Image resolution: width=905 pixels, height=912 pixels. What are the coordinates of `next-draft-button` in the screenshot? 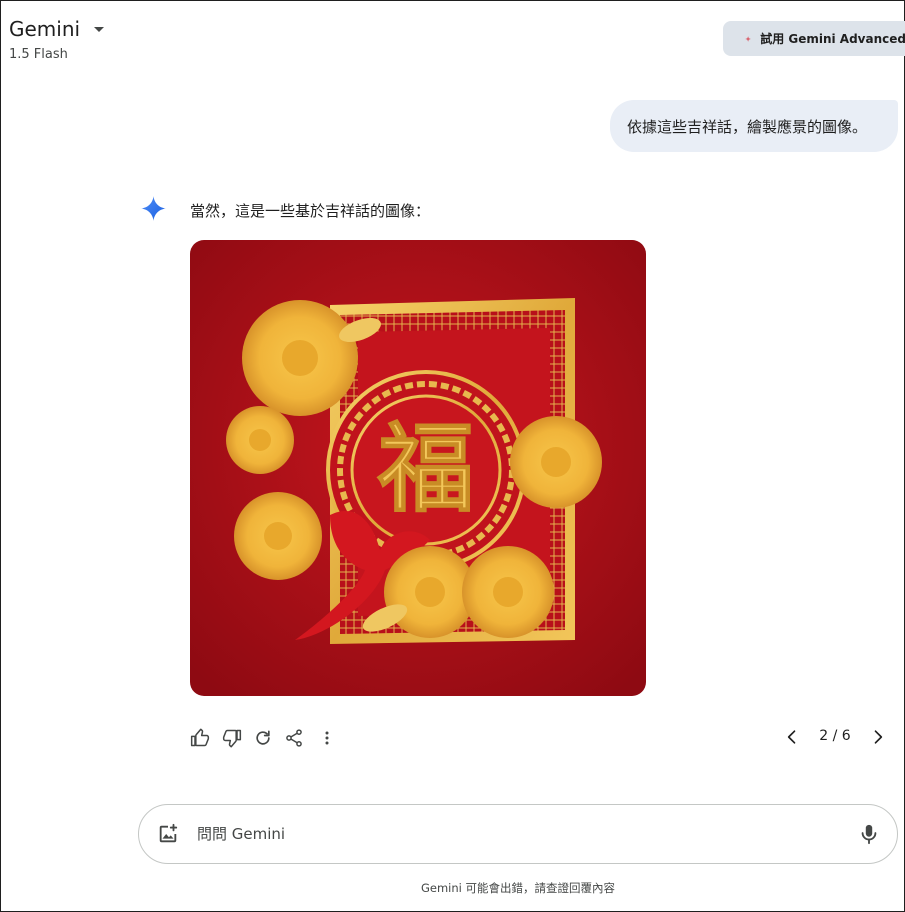 It's located at (878, 737).